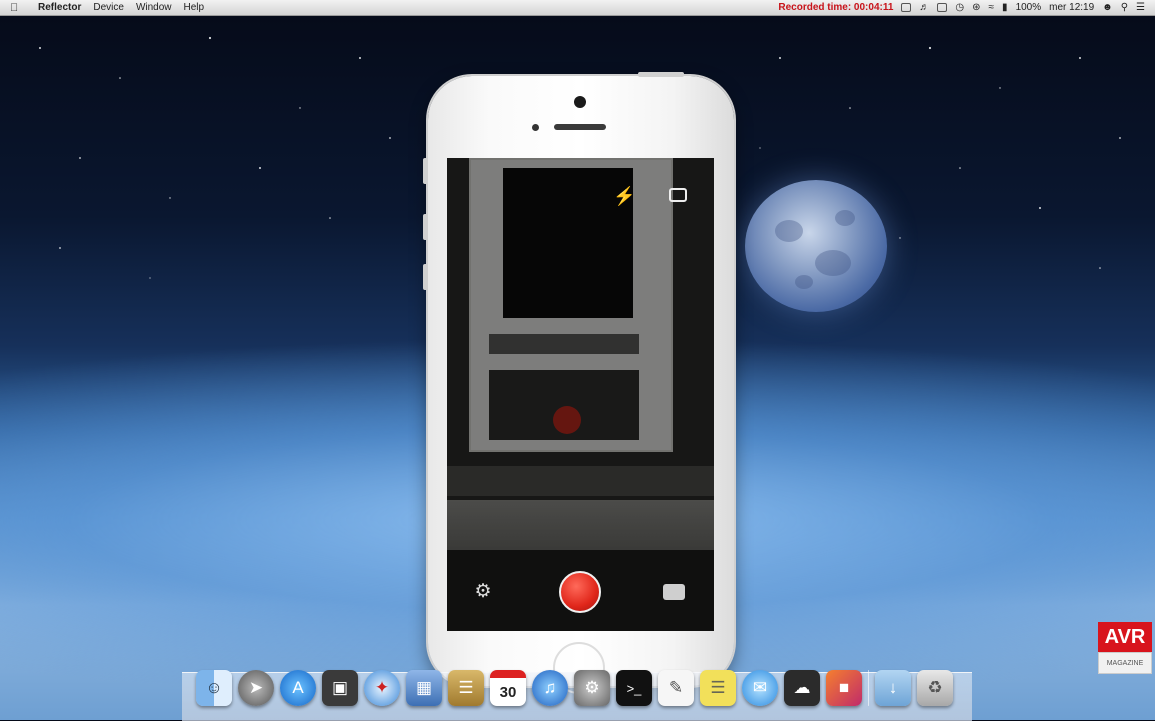  What do you see at coordinates (256, 688) in the screenshot?
I see `launchpad-icon: ➤` at bounding box center [256, 688].